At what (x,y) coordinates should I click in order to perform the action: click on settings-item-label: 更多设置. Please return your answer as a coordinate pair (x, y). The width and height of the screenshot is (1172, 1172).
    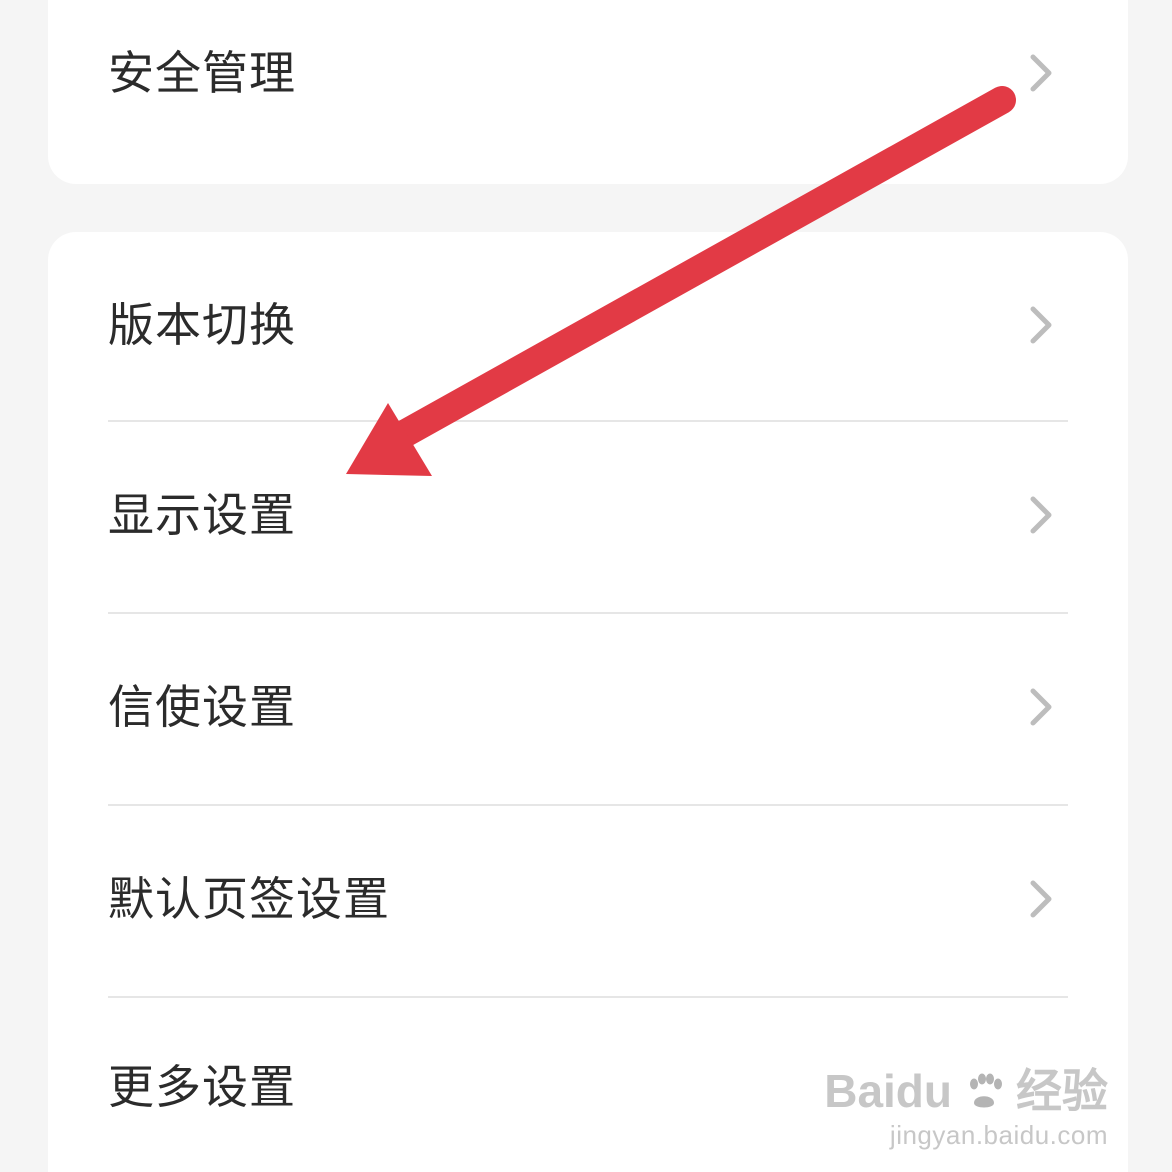
    Looking at the image, I should click on (202, 1087).